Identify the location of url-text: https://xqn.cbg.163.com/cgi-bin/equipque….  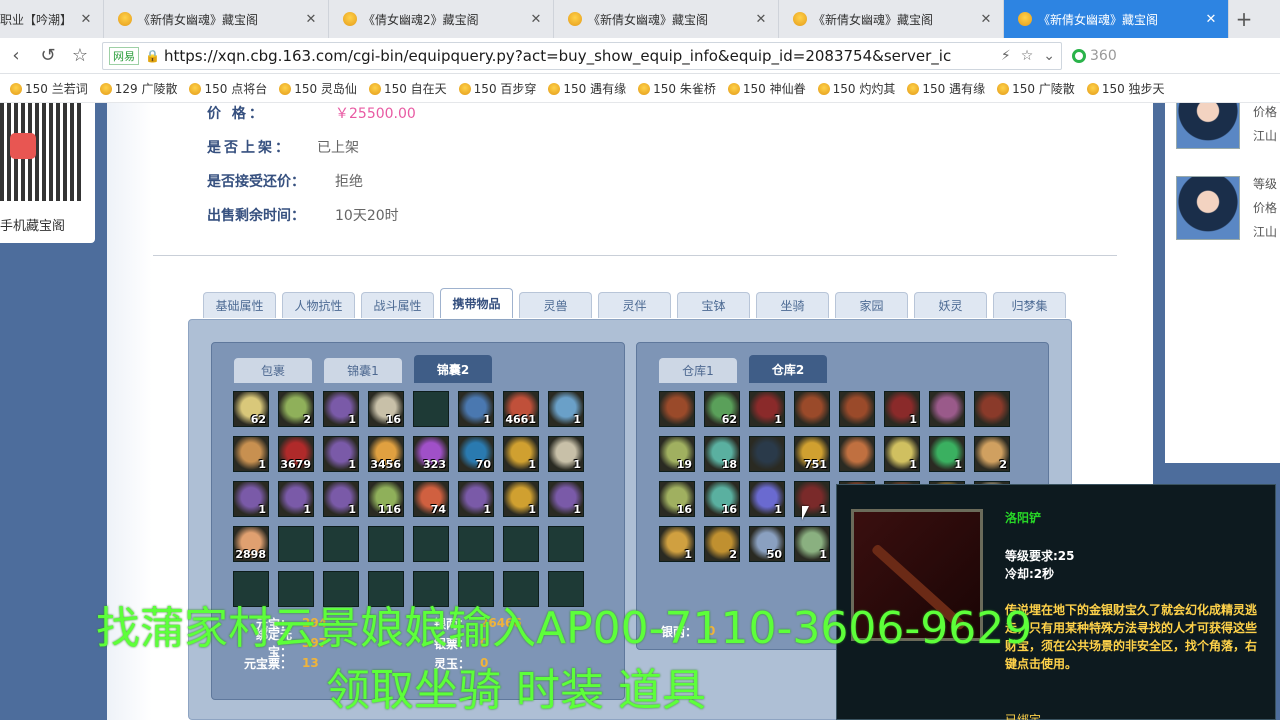
(579, 56).